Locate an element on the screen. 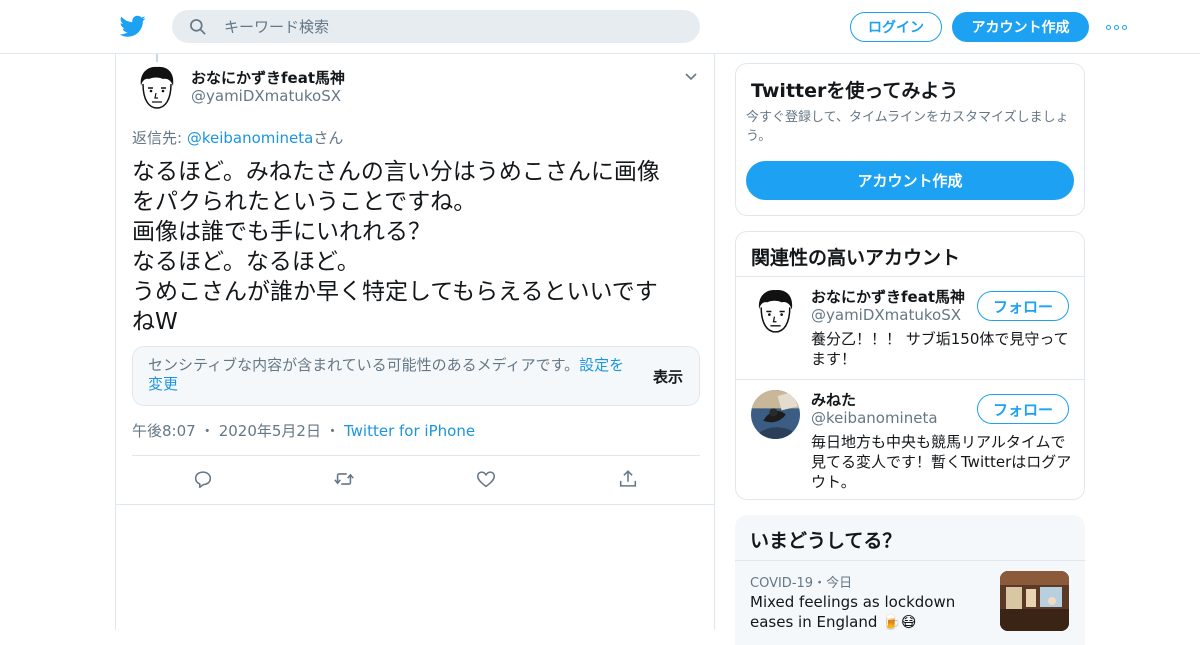 This screenshot has height=645, width=1200. signup-button: アカウント作成 is located at coordinates (1020, 27).